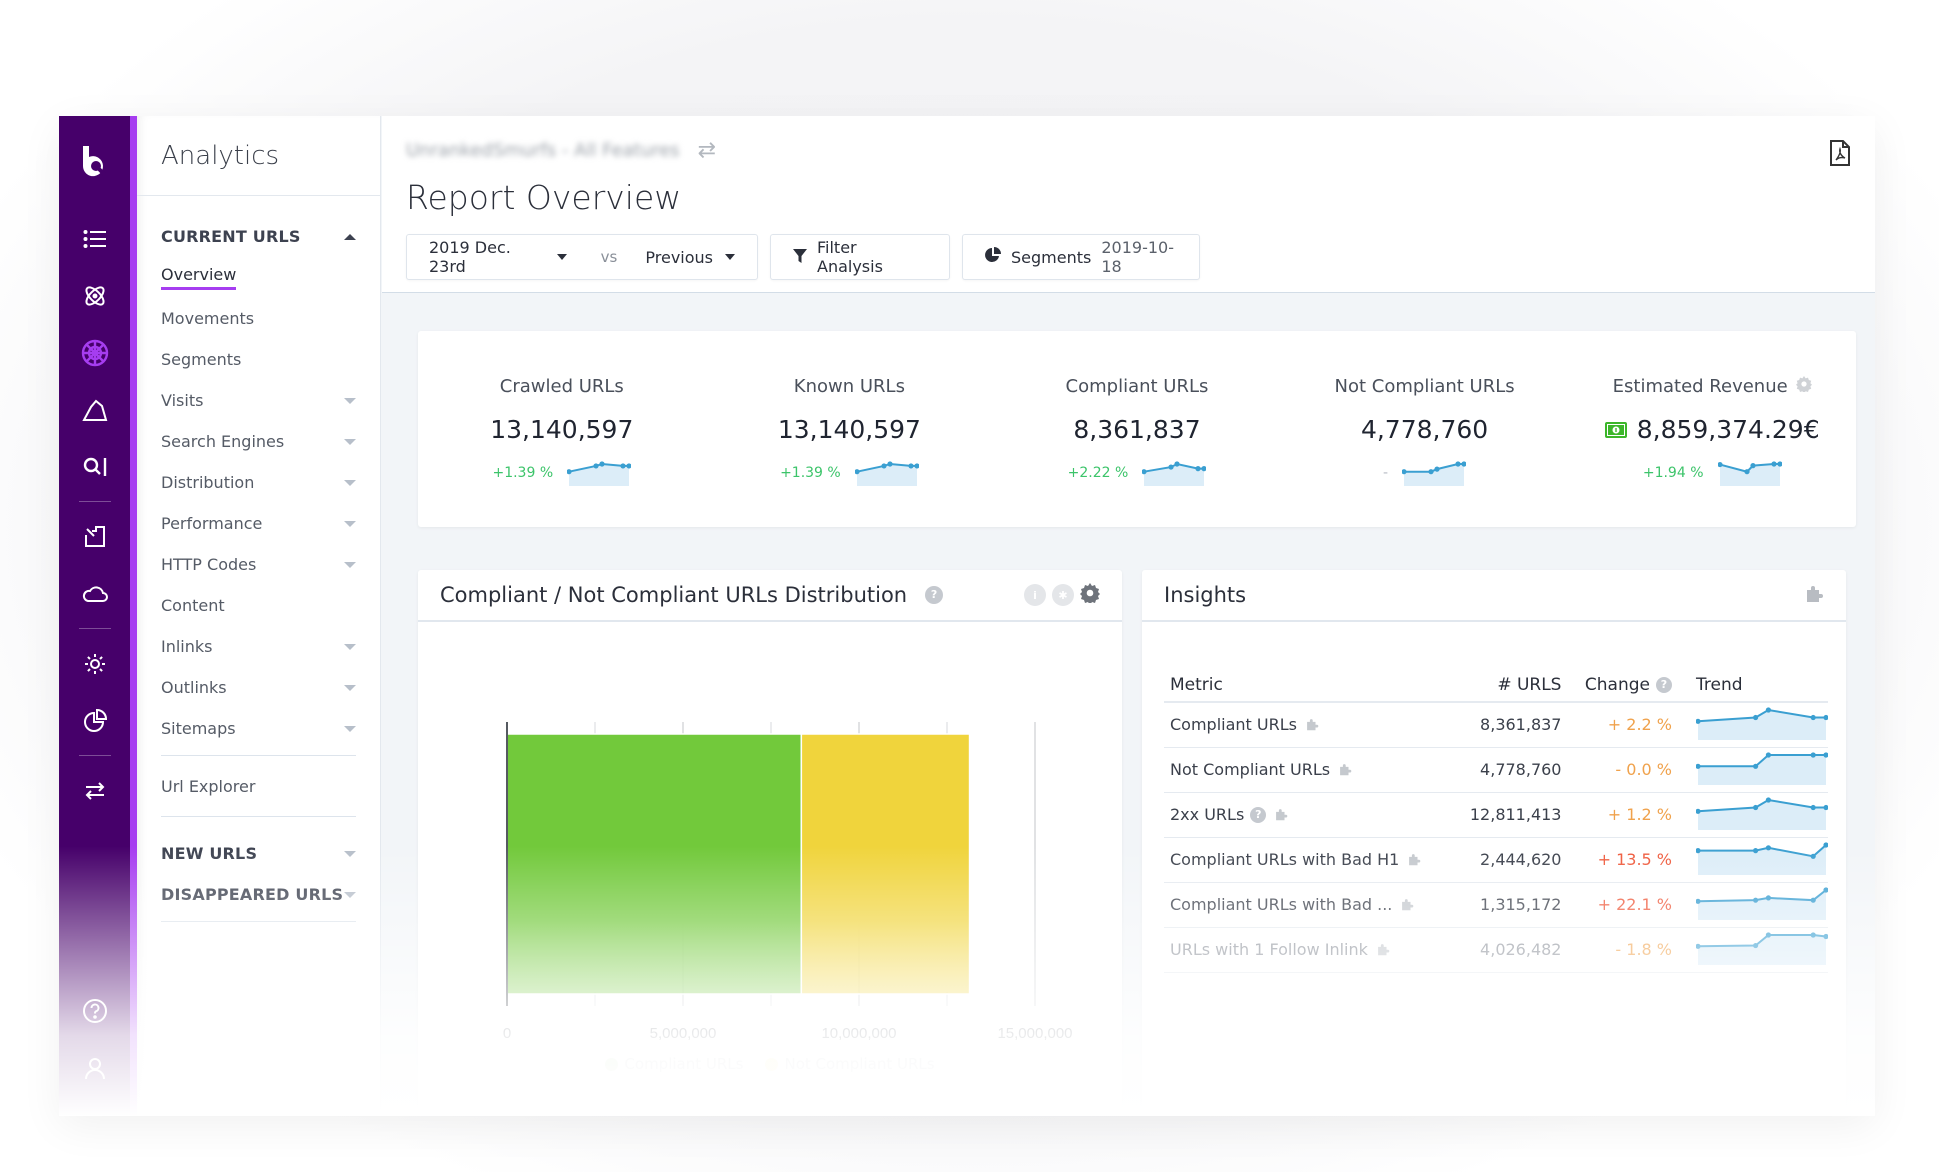 The height and width of the screenshot is (1172, 1939). I want to click on pdf-export-icon, so click(1840, 155).